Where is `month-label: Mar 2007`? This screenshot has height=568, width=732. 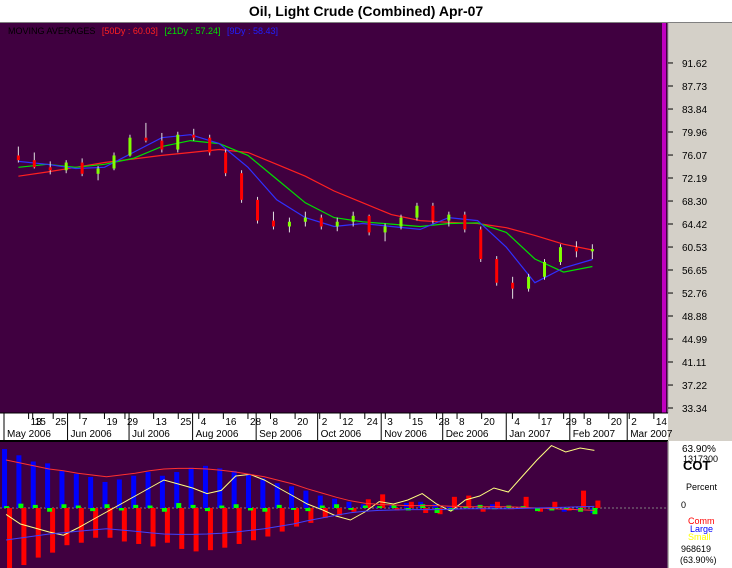
month-label: Mar 2007 is located at coordinates (651, 434).